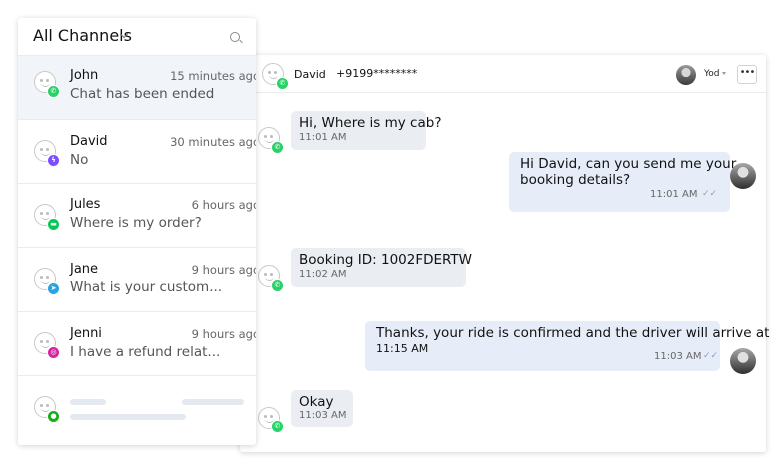 The height and width of the screenshot is (469, 784). Describe the element at coordinates (628, 164) in the screenshot. I see `message-text: Hi David, can you send me your` at that location.